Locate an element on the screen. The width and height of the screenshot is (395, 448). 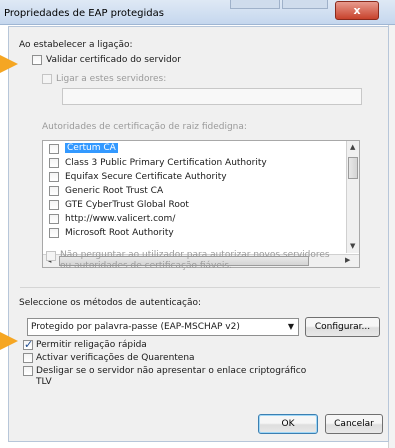
title-bar: Propriedades de EAP protegidas x is located at coordinates (197, 12).